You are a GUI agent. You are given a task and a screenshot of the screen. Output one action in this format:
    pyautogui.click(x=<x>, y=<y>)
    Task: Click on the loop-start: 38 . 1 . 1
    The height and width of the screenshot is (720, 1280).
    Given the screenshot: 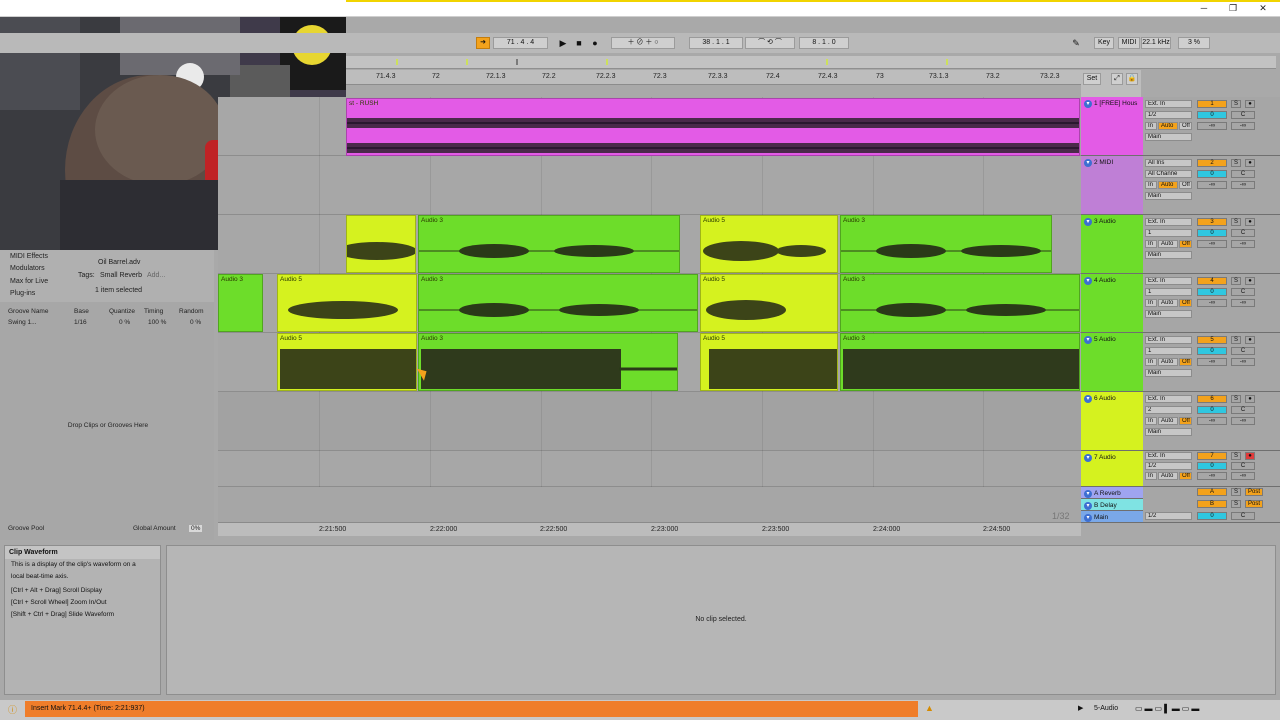 What is the action you would take?
    pyautogui.click(x=716, y=43)
    